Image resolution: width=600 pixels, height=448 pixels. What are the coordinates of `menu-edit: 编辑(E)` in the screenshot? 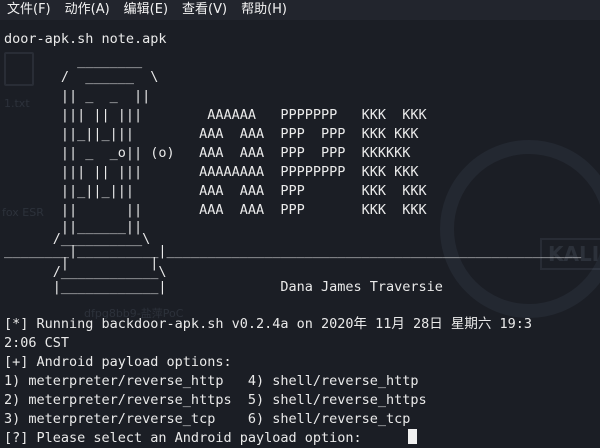 It's located at (146, 10).